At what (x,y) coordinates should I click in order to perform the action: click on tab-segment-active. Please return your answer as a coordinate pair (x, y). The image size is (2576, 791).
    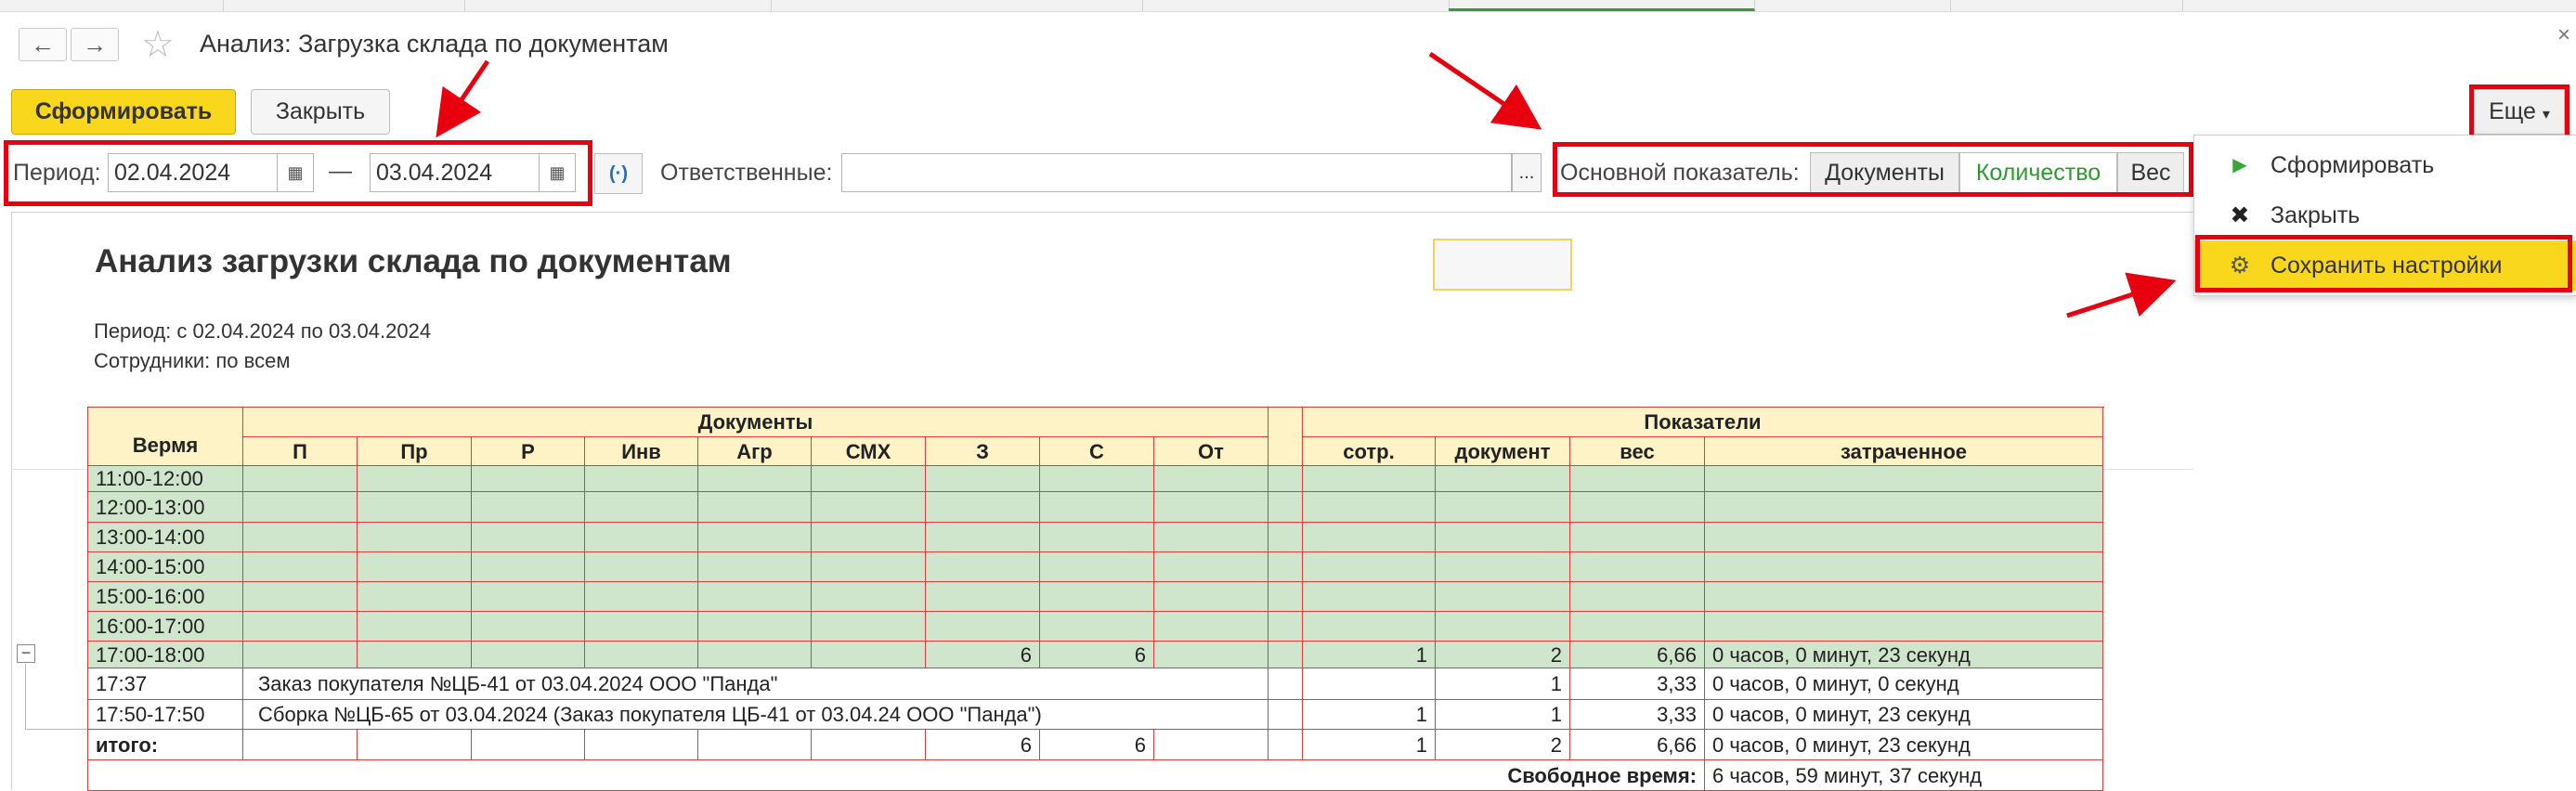
    Looking at the image, I should click on (1602, 5).